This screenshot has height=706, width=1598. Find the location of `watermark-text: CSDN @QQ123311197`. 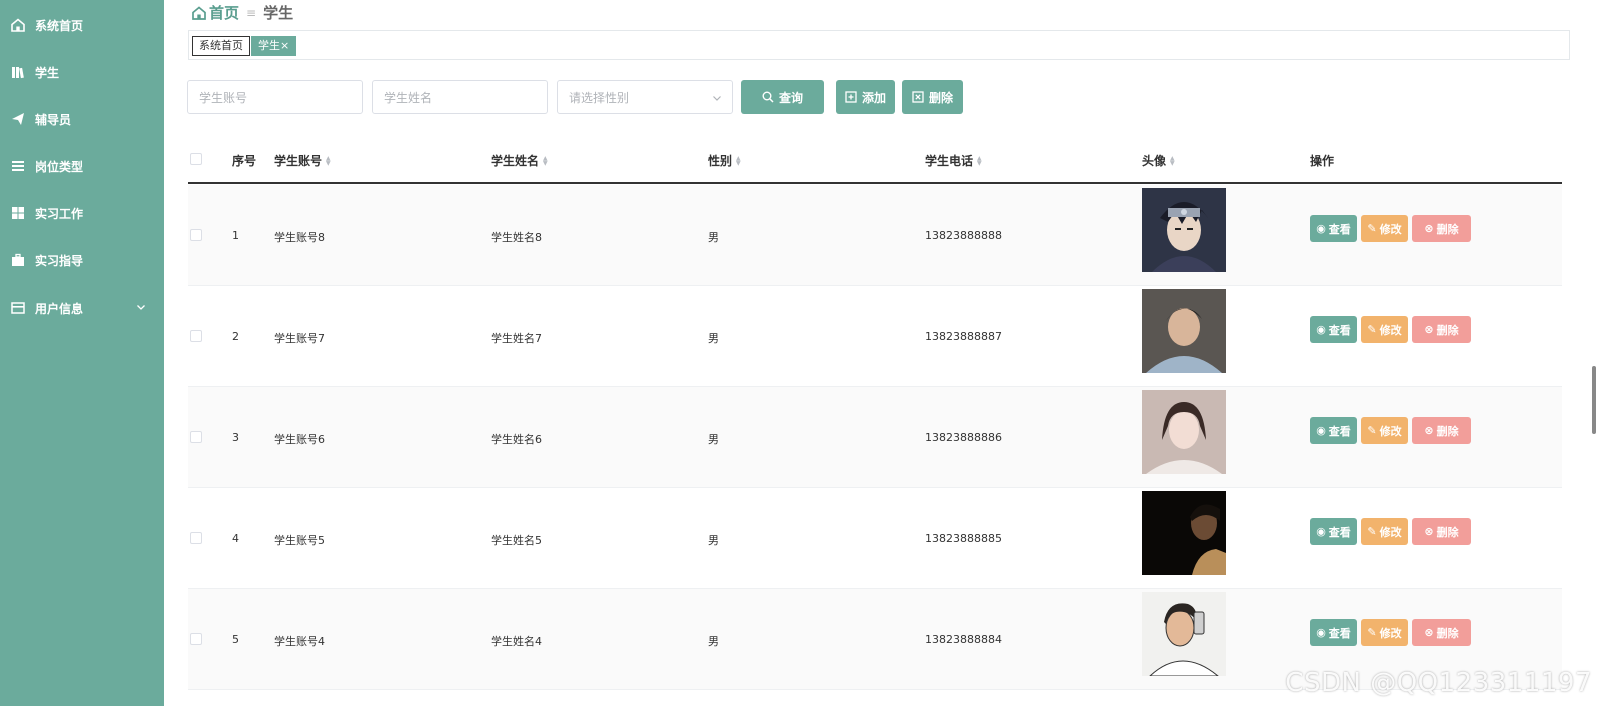

watermark-text: CSDN @QQ123311197 is located at coordinates (1438, 683).